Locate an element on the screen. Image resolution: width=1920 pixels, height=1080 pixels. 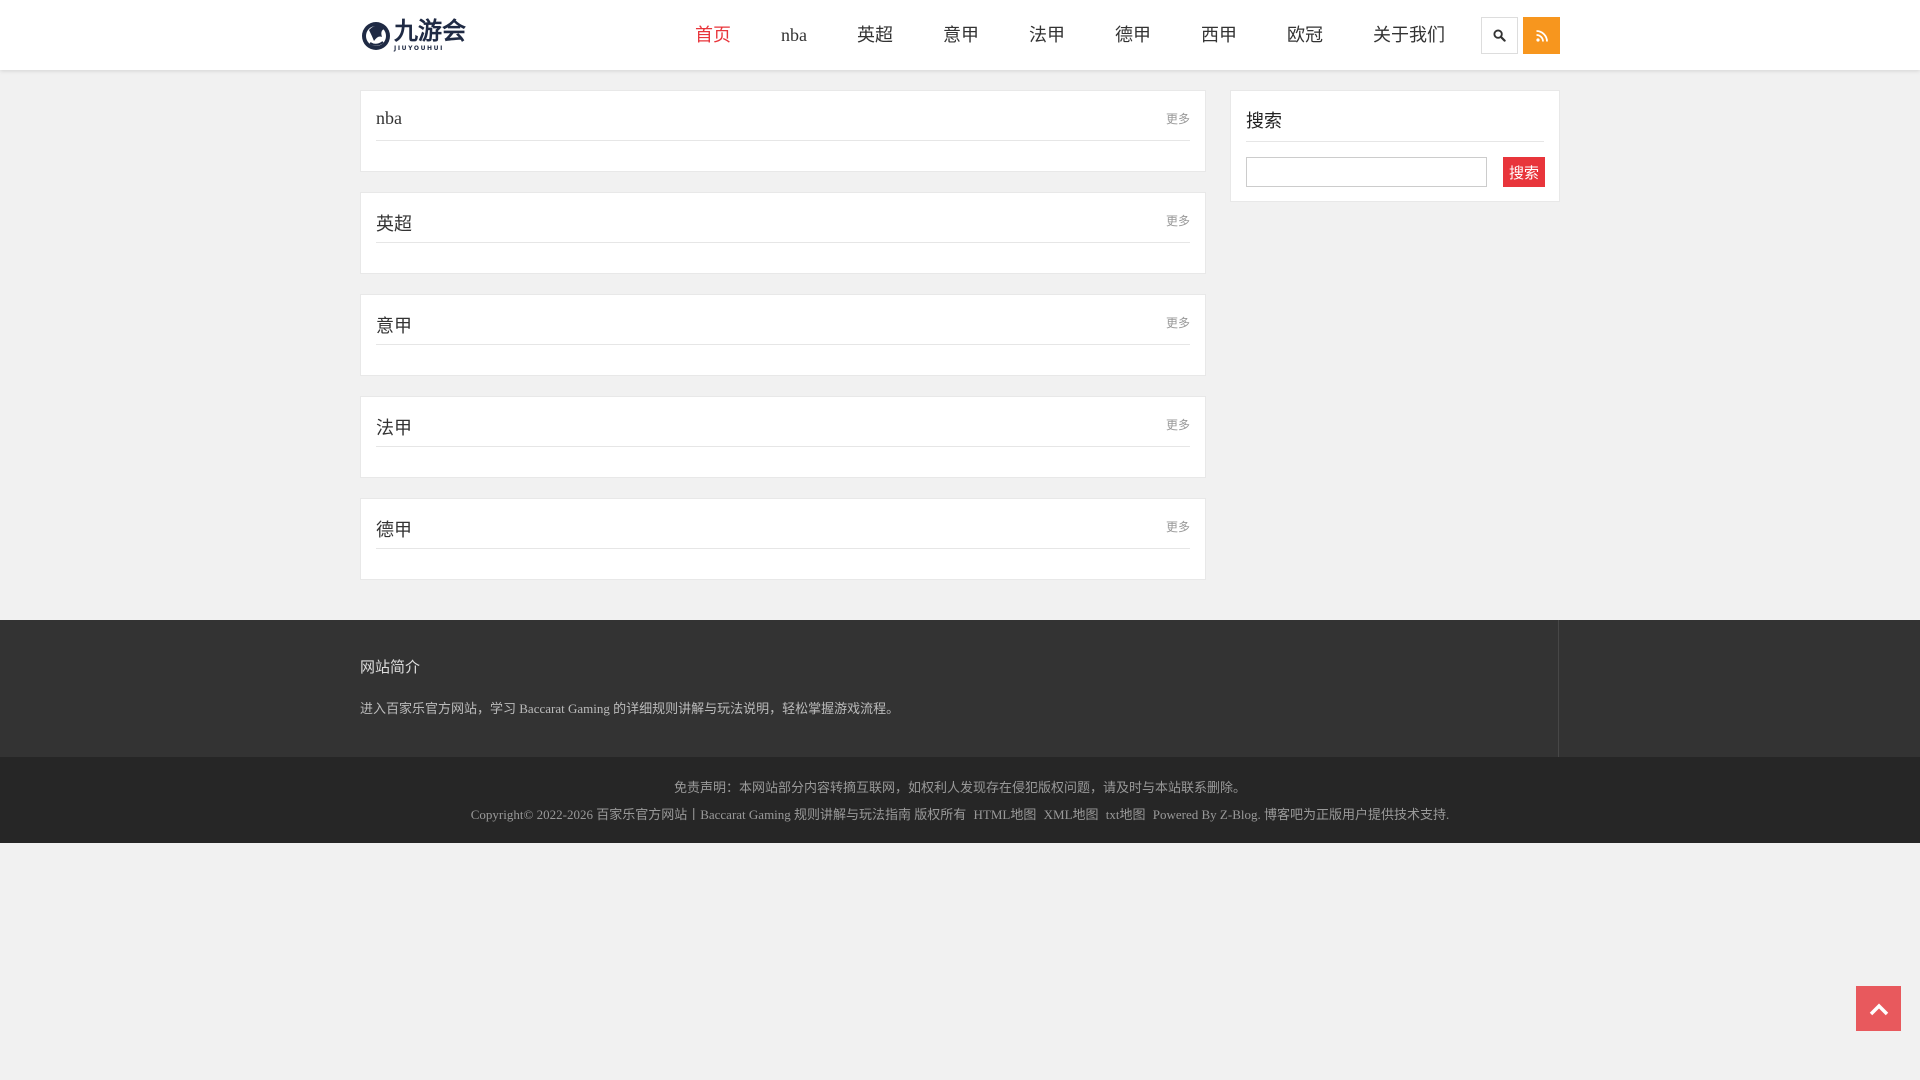
nav-item-home: 首页 is located at coordinates (713, 35).